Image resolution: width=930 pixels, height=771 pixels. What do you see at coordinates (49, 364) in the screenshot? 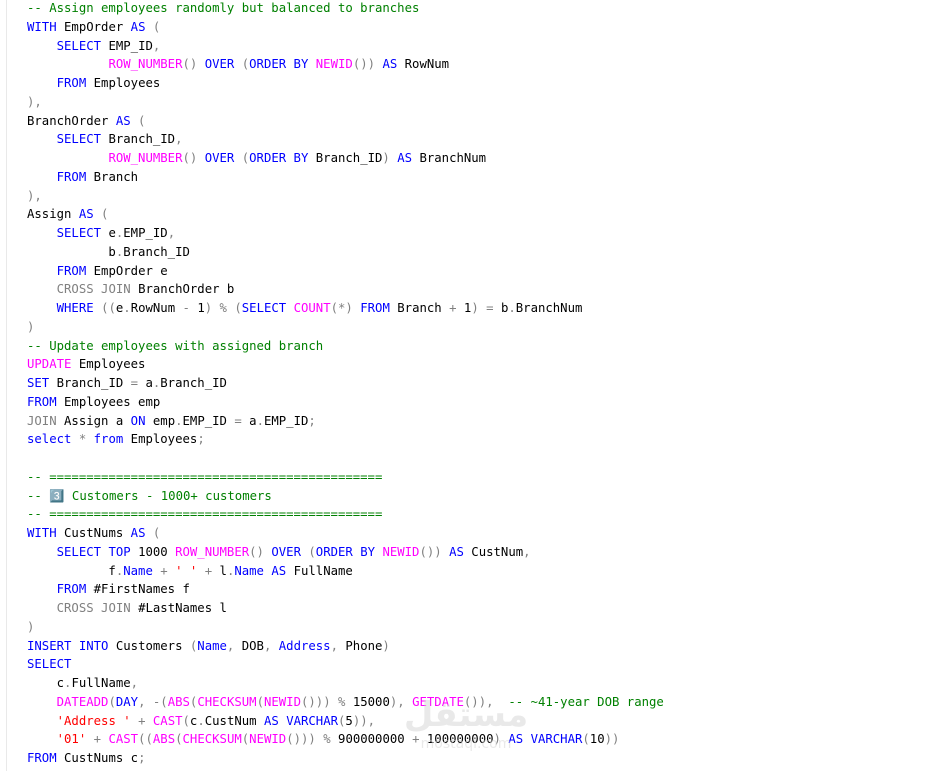
I see `code-token-function: UPDATE` at bounding box center [49, 364].